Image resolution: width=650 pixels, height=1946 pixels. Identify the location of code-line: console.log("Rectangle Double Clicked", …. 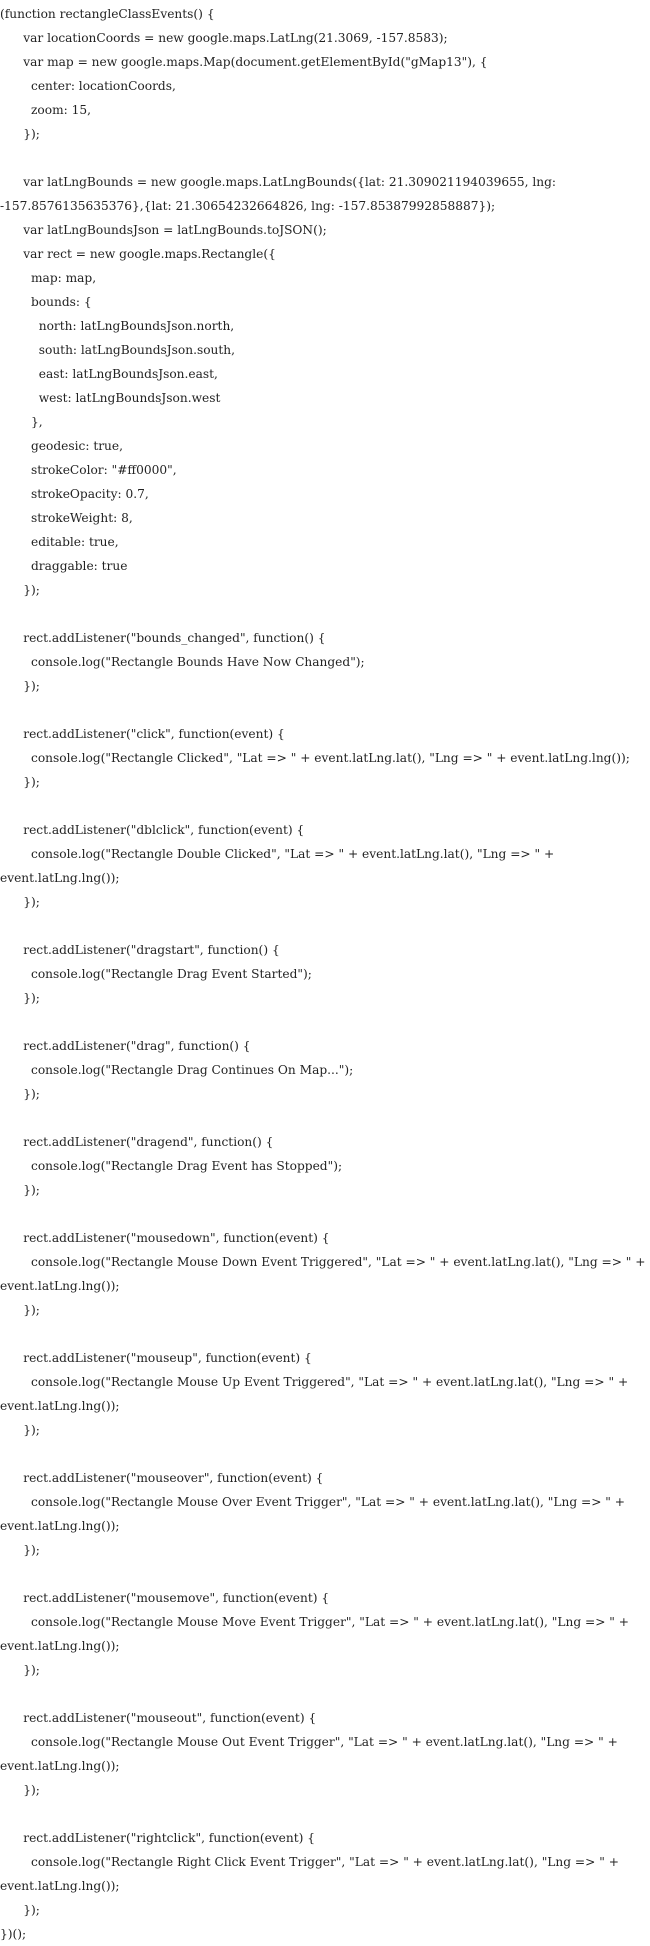
(277, 854).